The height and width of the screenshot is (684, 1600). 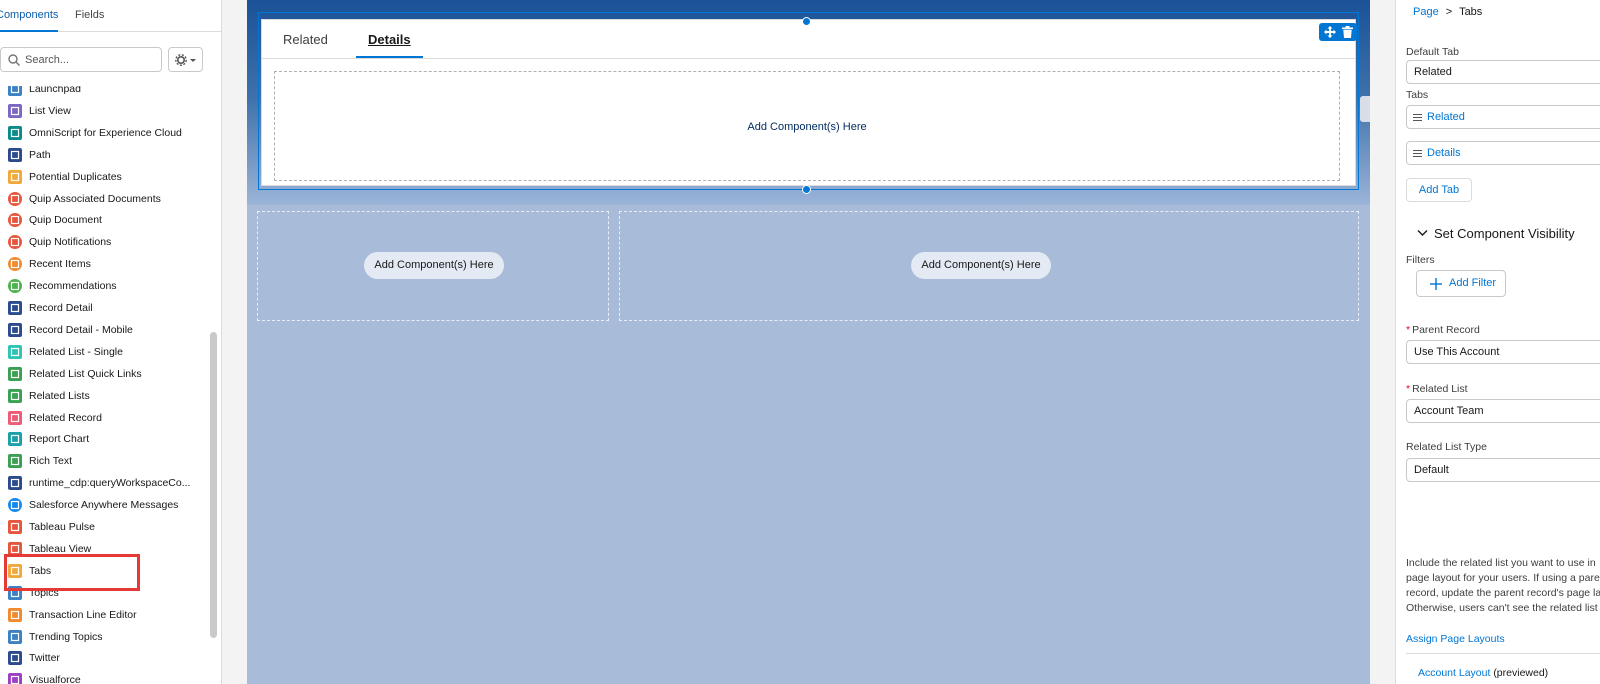 I want to click on list-item: Potential Duplicates, so click(x=104, y=177).